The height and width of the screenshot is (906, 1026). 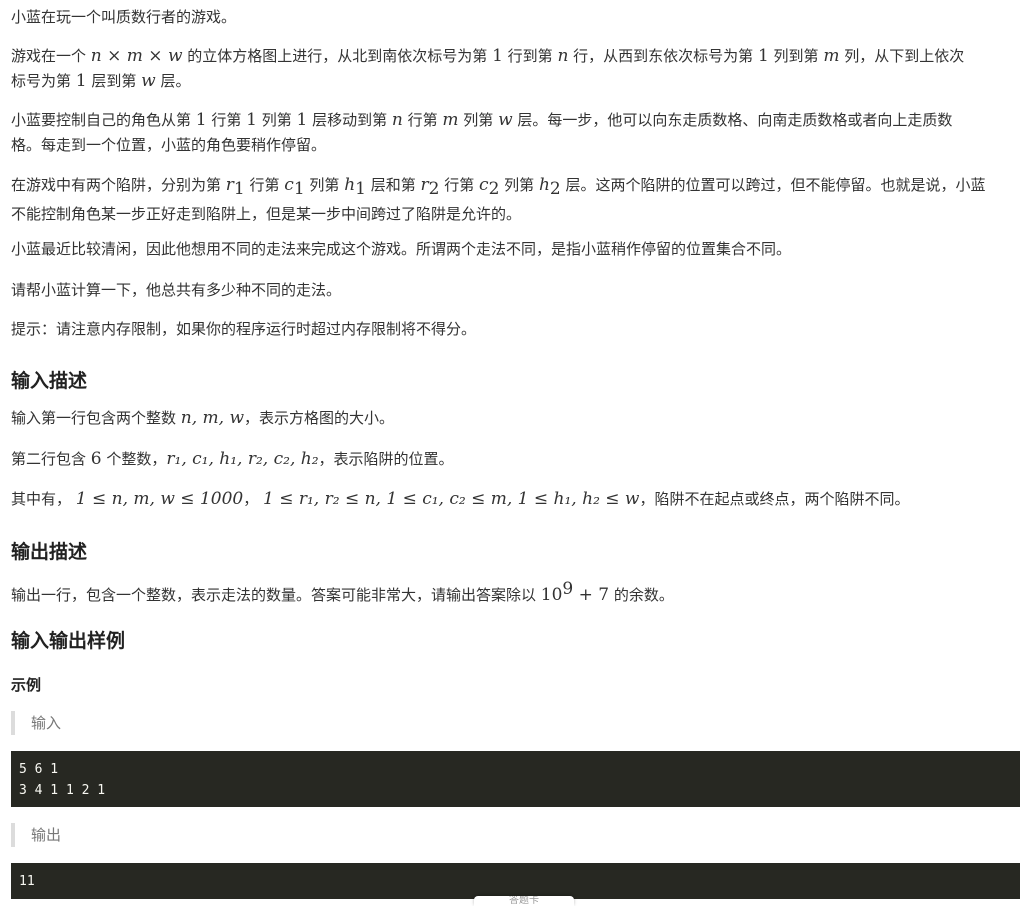 I want to click on example-label: 示例, so click(x=26, y=685).